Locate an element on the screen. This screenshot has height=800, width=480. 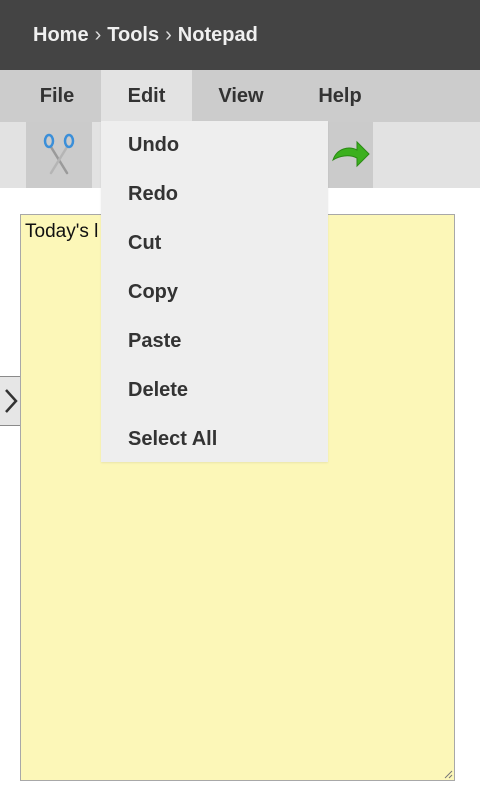
chevron-right-icon is located at coordinates (11, 401).